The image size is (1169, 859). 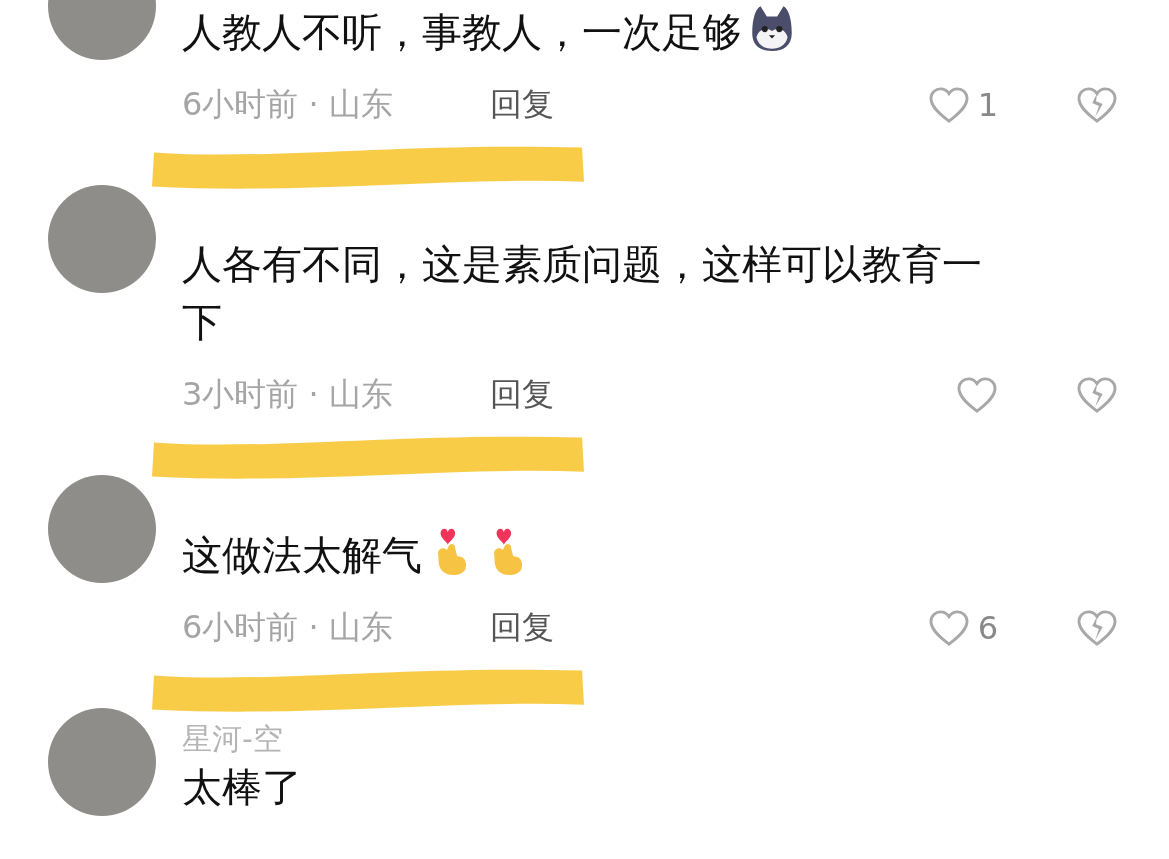 I want to click on comment-text: 人各有不同，这是素质问题，这样可以教育一下, so click(x=582, y=293).